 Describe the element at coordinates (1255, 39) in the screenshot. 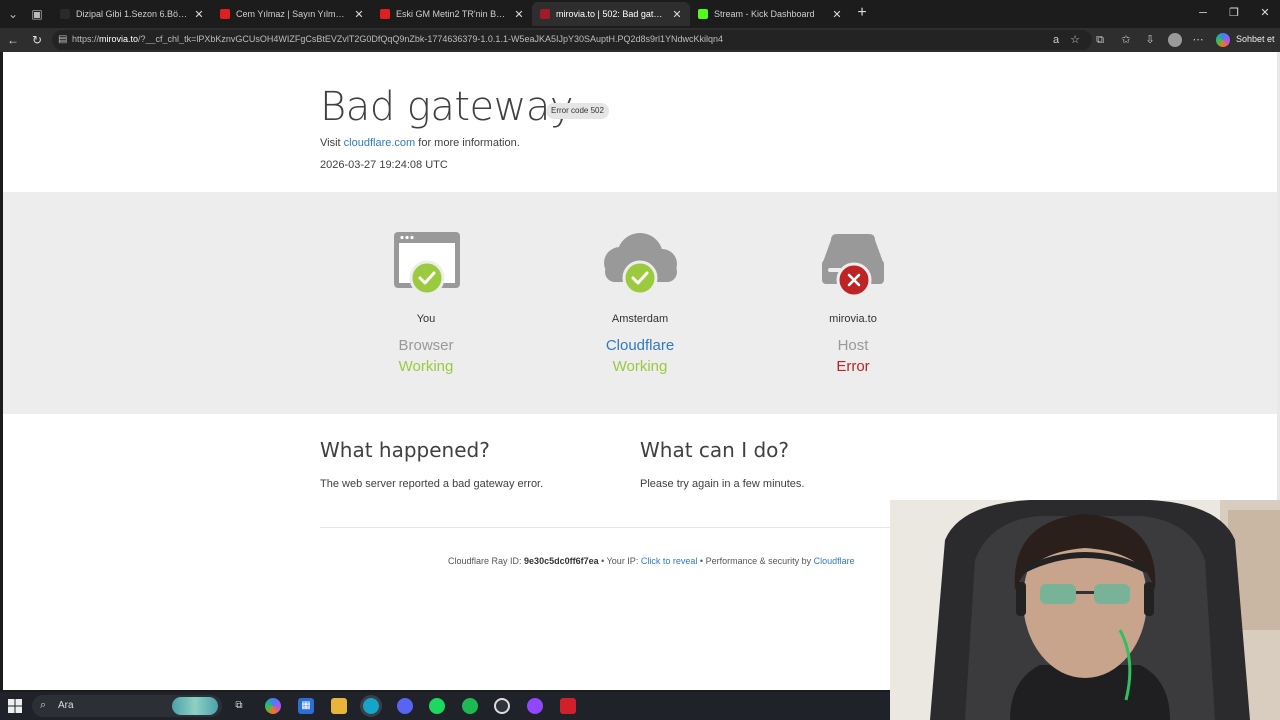

I see `copilot-chat-button: Sohbet et` at that location.